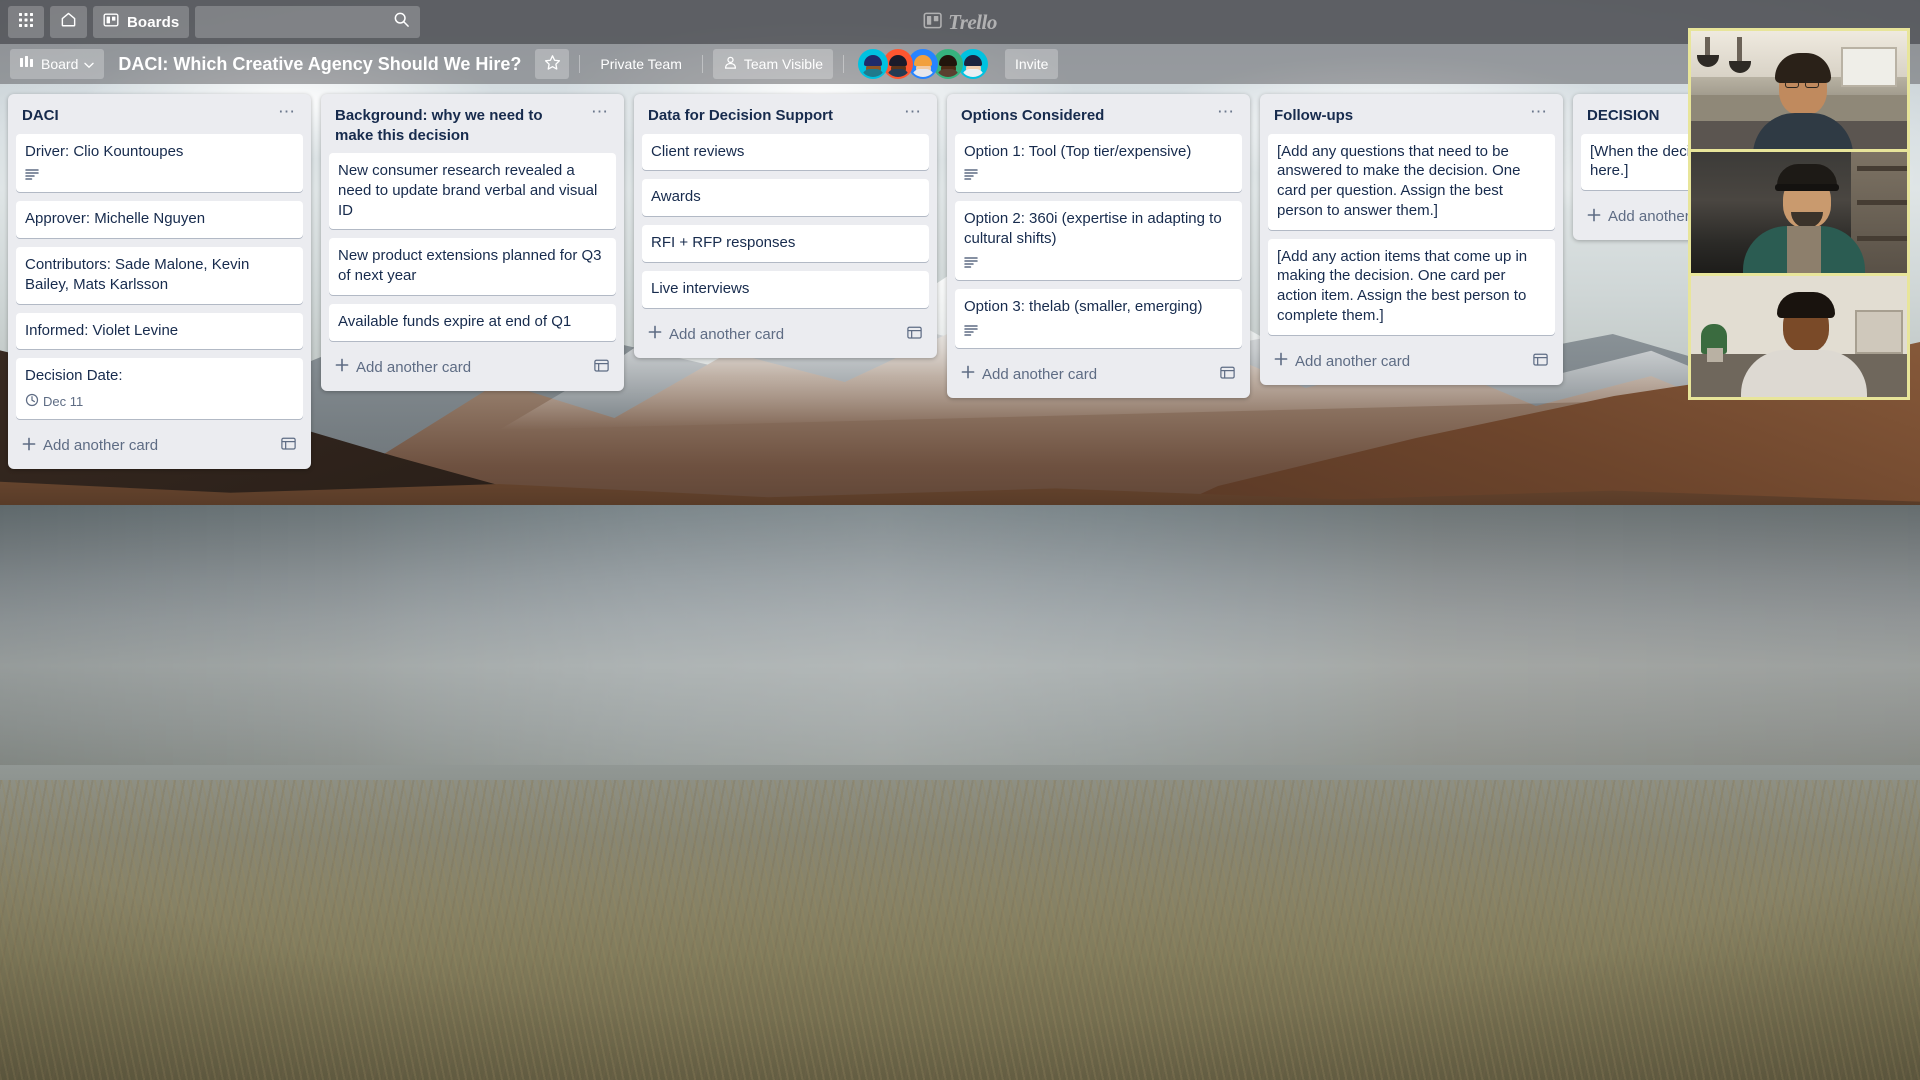  Describe the element at coordinates (1098, 318) in the screenshot. I see `card: Option 3: thelab (smaller, emerging)` at that location.